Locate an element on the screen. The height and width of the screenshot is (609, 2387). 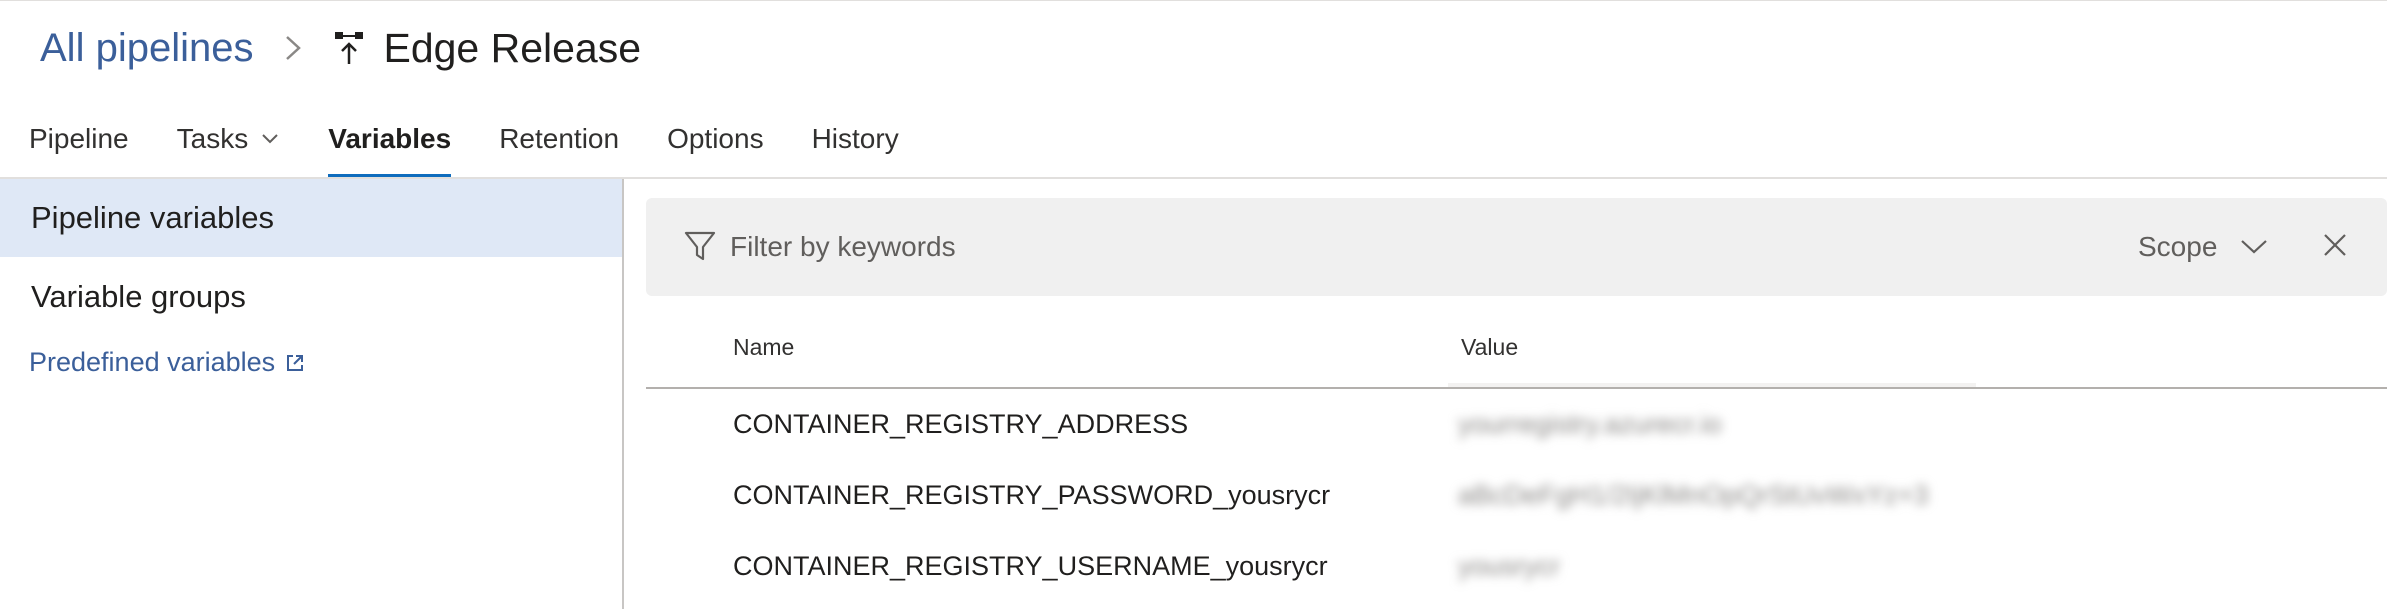
close-icon is located at coordinates (2335, 247).